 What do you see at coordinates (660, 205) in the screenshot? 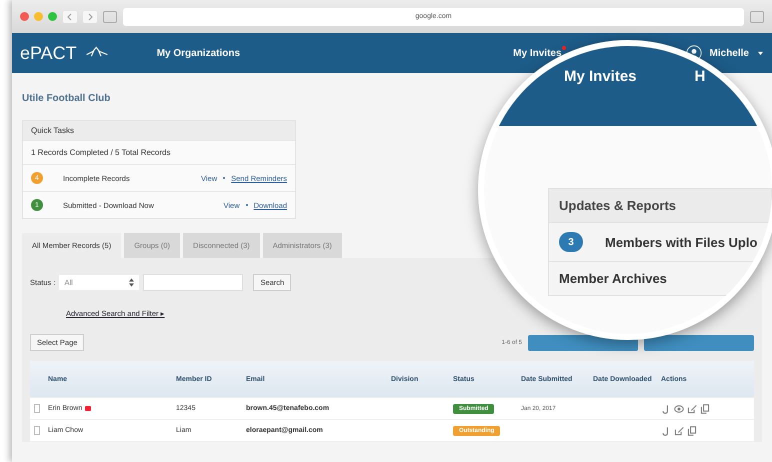
I see `panel-title: Updates & Reports` at bounding box center [660, 205].